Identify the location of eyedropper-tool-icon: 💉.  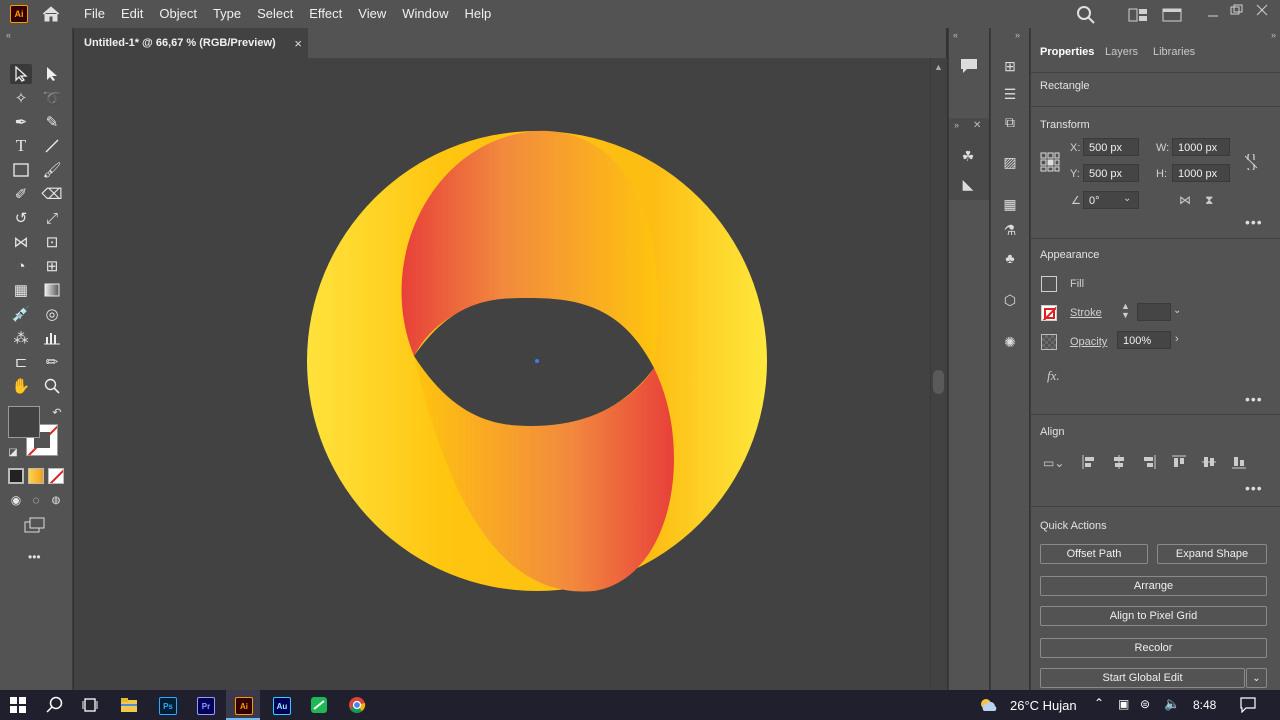
(21, 314).